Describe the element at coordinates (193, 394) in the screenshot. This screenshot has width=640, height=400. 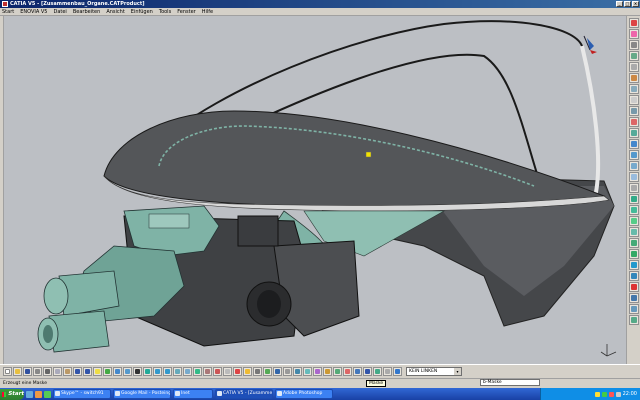
I see `task-inet: Inet` at that location.